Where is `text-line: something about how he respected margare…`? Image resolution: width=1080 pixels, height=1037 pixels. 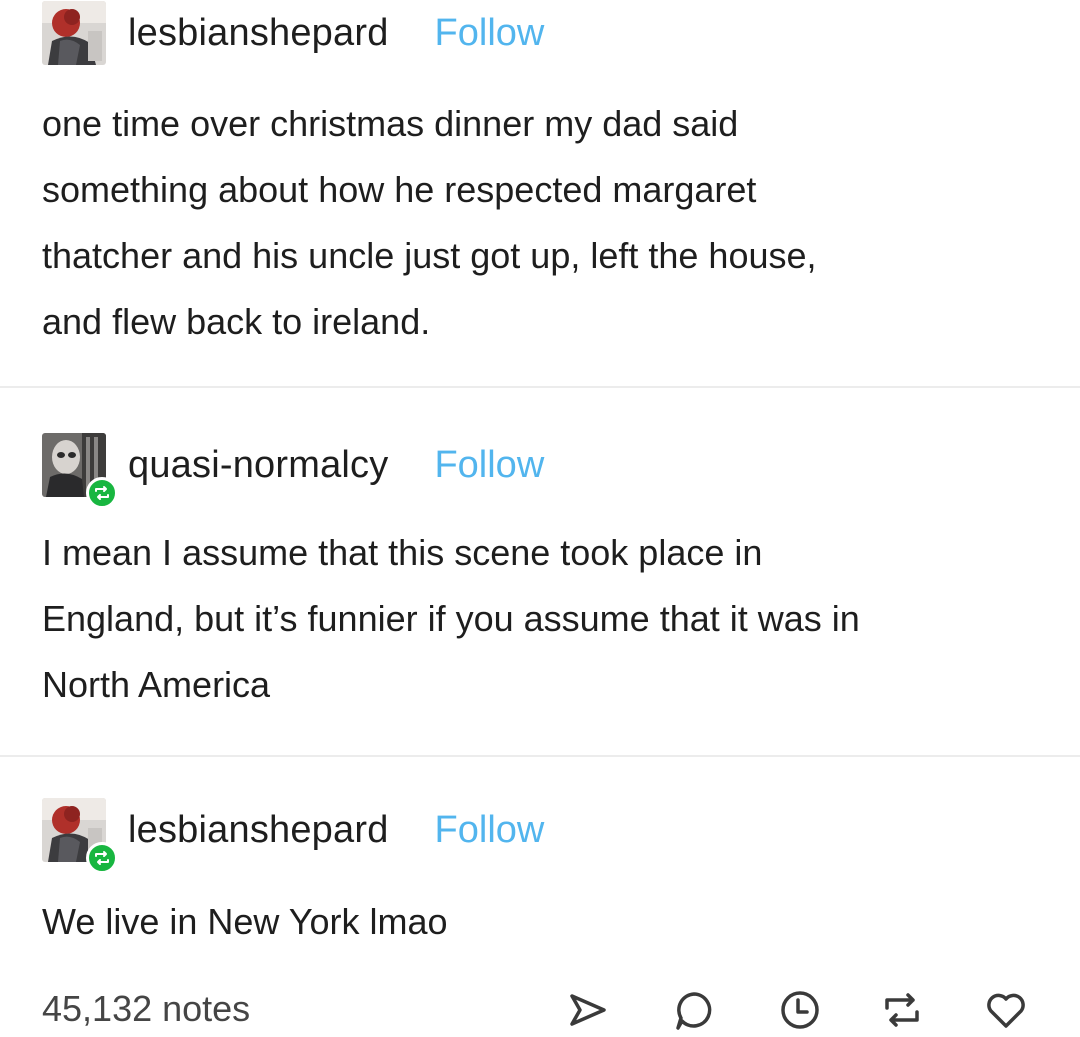 text-line: something about how he respected margare… is located at coordinates (399, 189).